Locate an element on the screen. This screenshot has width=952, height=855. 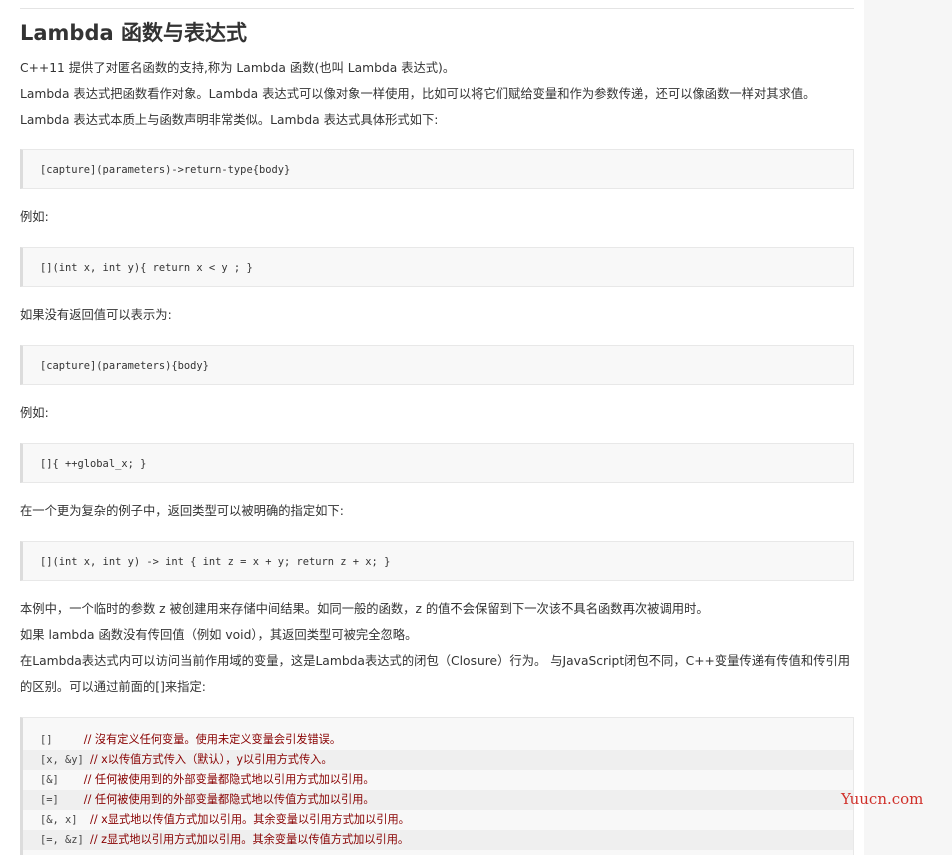
intro-paragraph-3: Lambda 表达式本质上与函数声明非常类似。Lambda 表达式具体形式如下: is located at coordinates (229, 120).